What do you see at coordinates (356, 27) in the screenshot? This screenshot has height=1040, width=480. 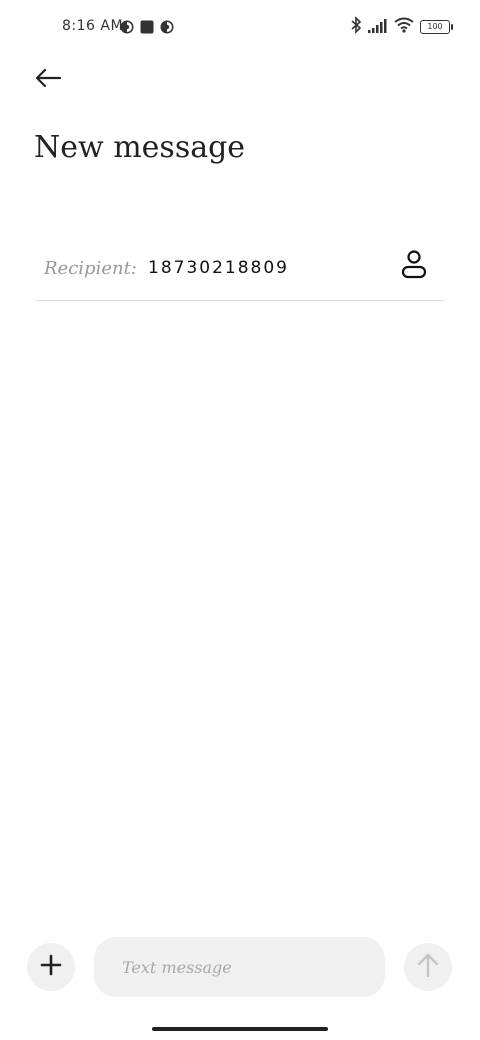 I see `bluetooth-icon` at bounding box center [356, 27].